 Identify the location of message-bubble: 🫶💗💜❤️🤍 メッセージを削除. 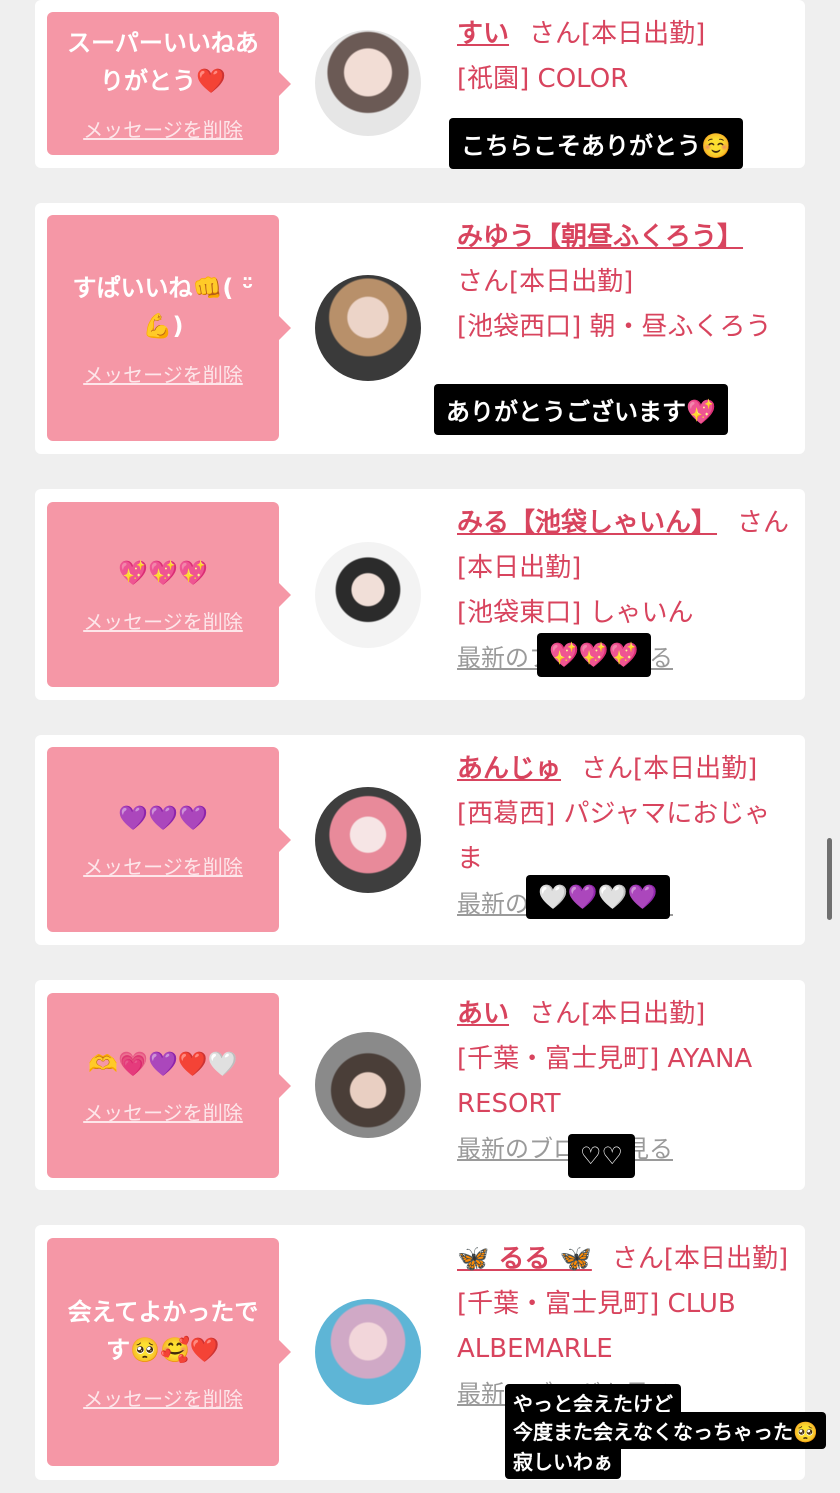
(163, 1085).